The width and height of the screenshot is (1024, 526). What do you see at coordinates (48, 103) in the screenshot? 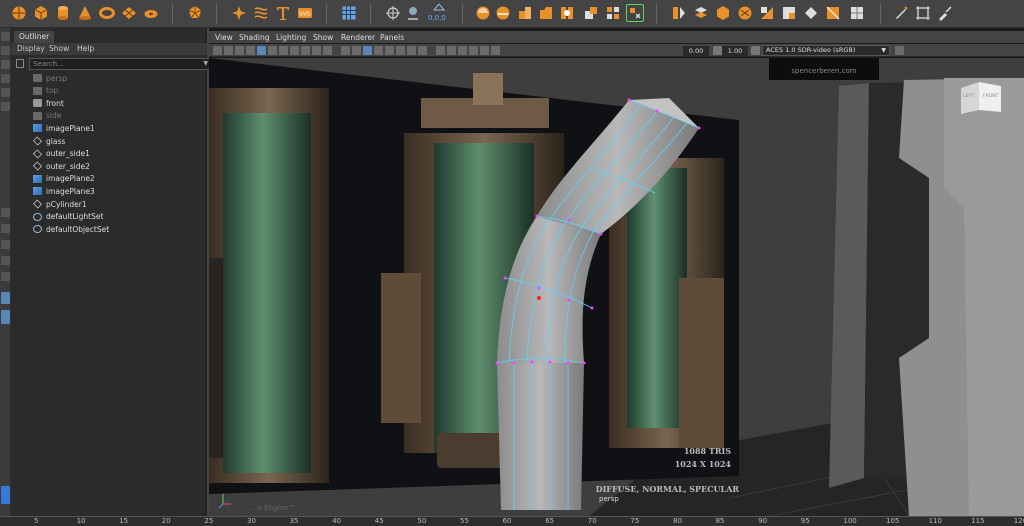
I see `outliner-item: front` at bounding box center [48, 103].